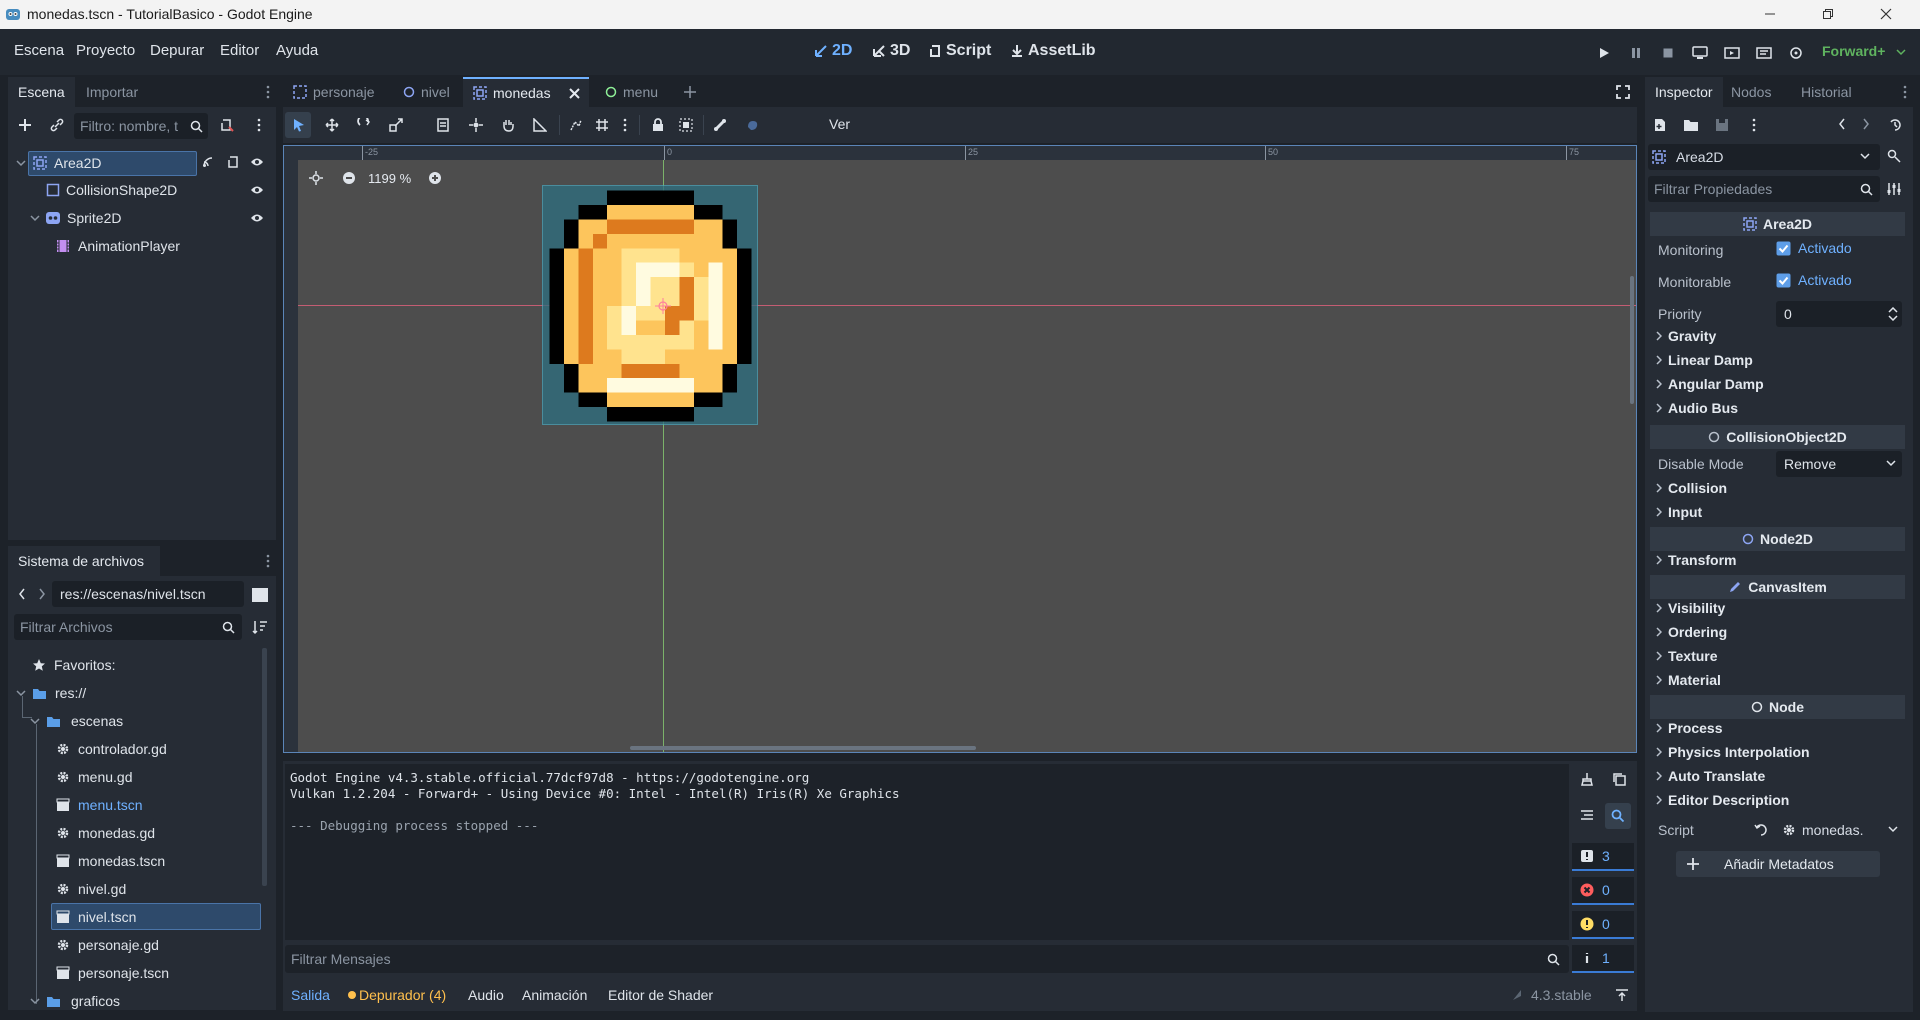  I want to click on script-icon, so click(233, 162).